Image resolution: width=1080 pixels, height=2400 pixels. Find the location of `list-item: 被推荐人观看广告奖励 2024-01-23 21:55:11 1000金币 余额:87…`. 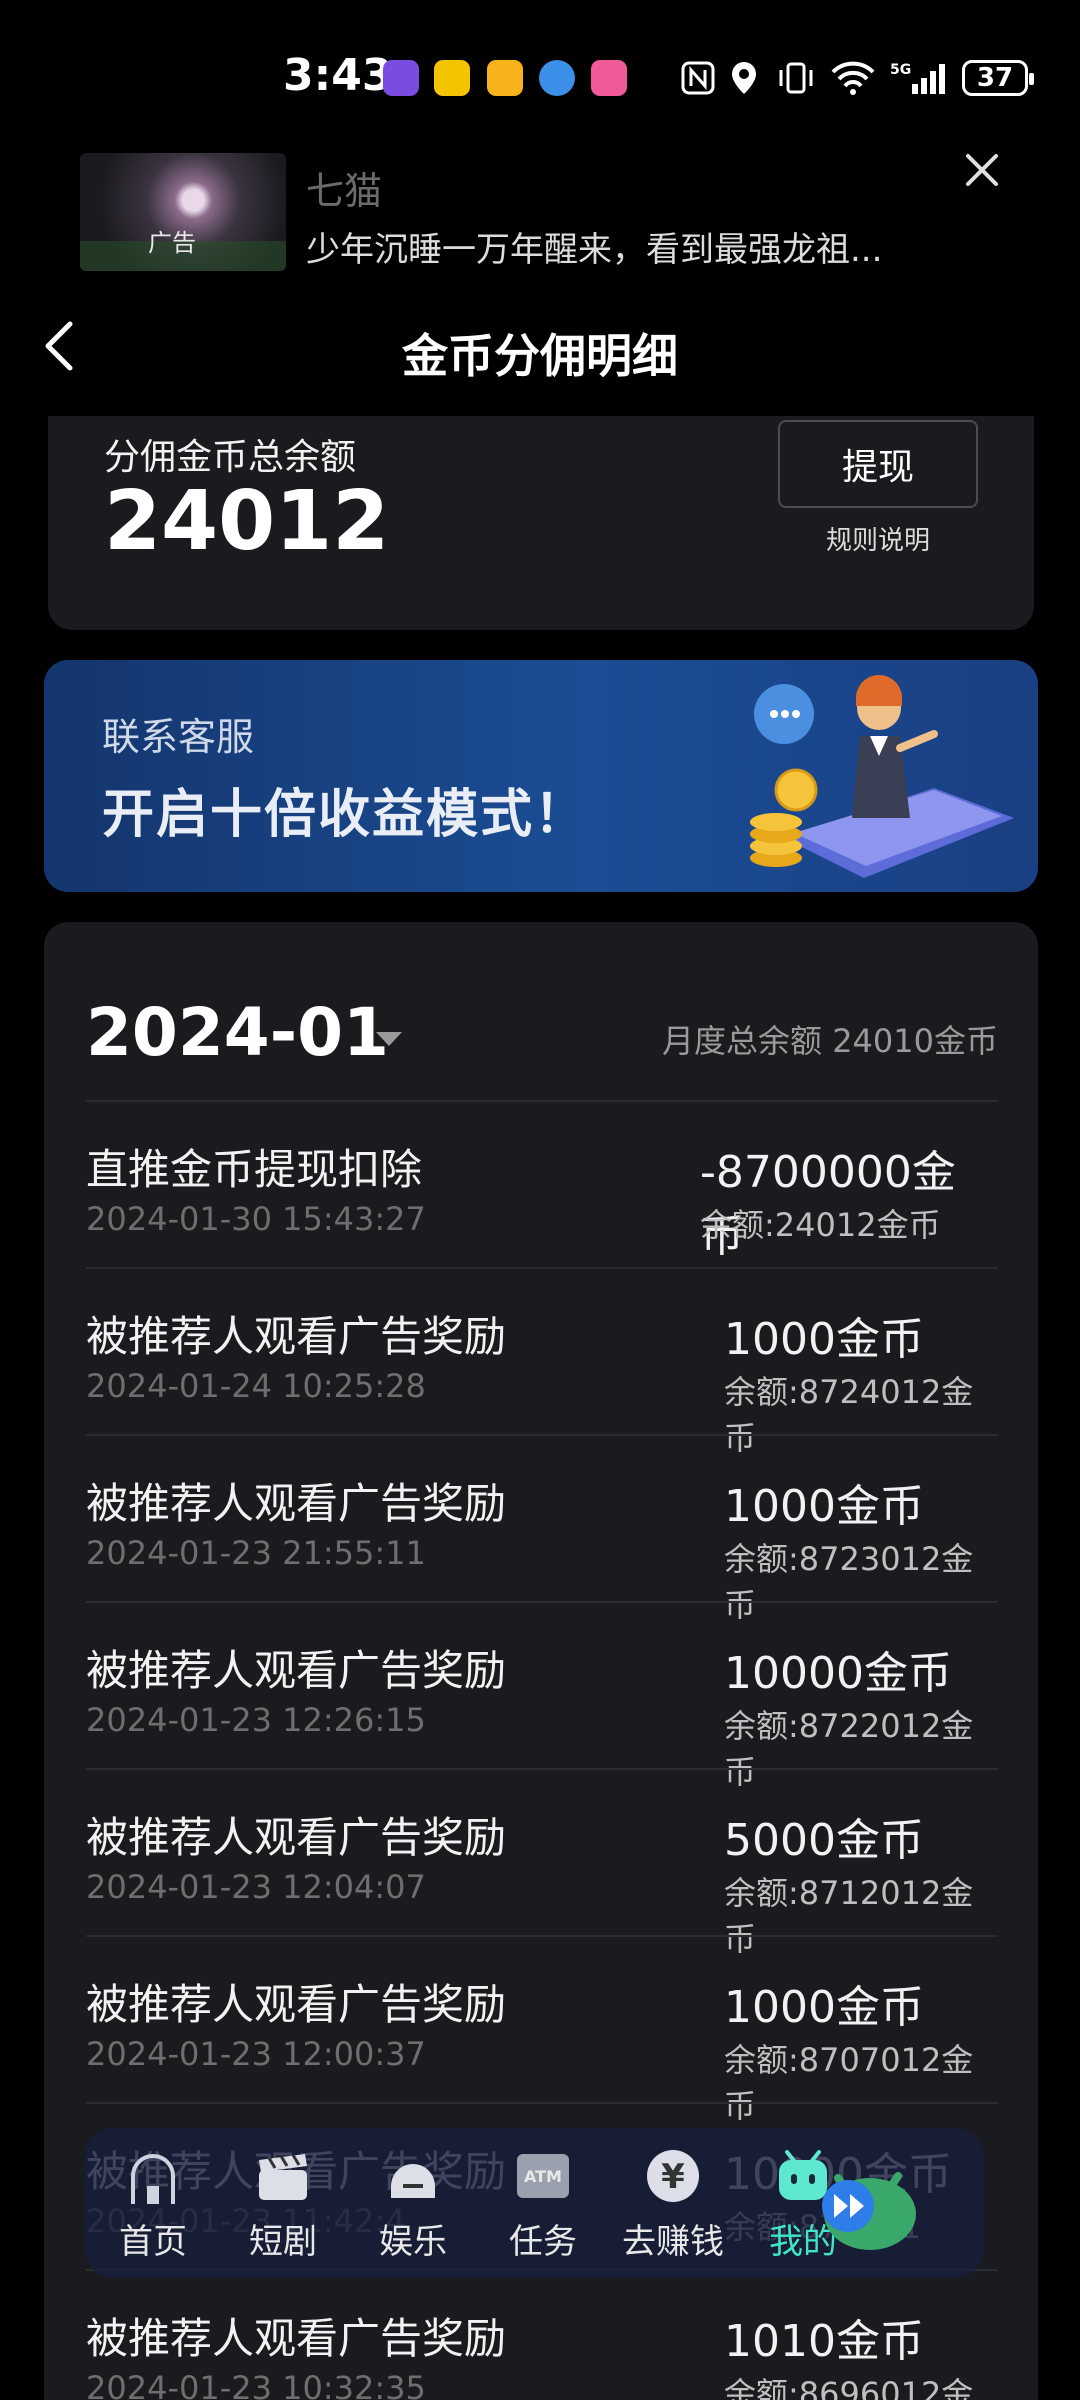

list-item: 被推荐人观看广告奖励 2024-01-23 21:55:11 1000金币 余额:87… is located at coordinates (542, 1529).